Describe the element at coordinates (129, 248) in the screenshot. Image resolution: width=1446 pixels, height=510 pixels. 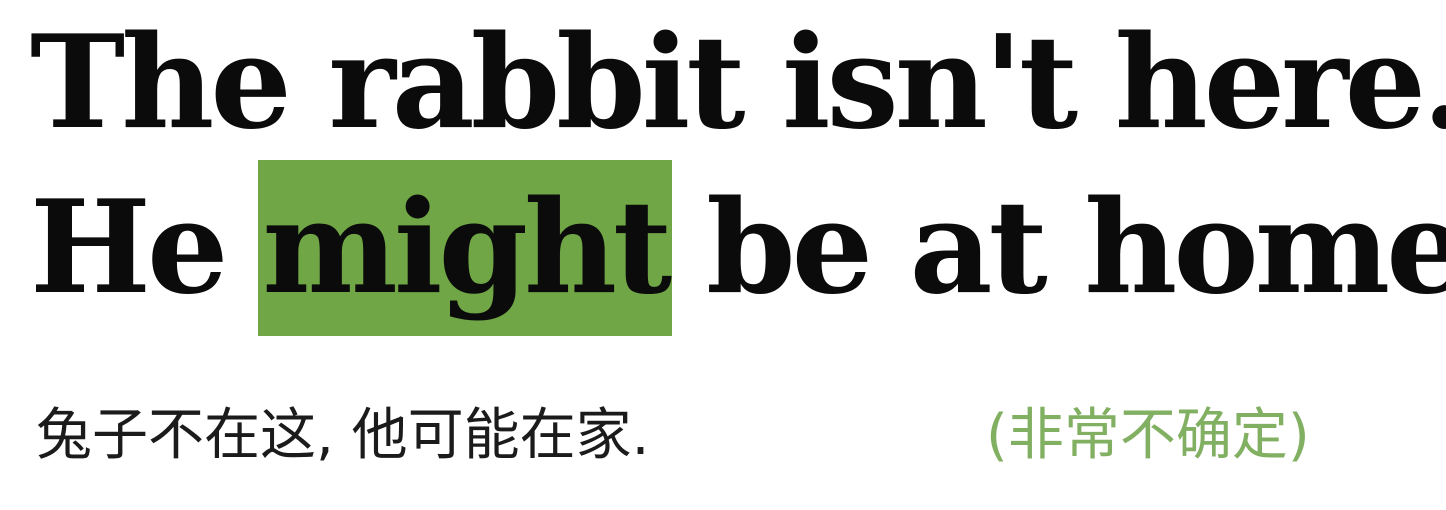
I see `sentence-two-before: He` at that location.